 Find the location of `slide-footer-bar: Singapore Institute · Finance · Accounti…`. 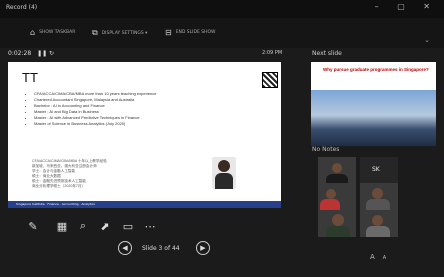

slide-footer-bar: Singapore Institute · Finance · Accounti… is located at coordinates (144, 204).